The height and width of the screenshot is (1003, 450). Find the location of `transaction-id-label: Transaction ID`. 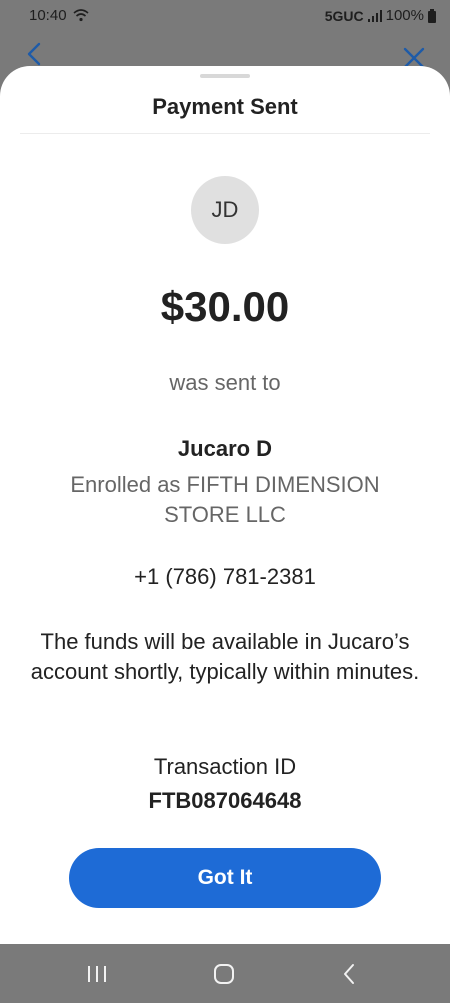

transaction-id-label: Transaction ID is located at coordinates (225, 766).